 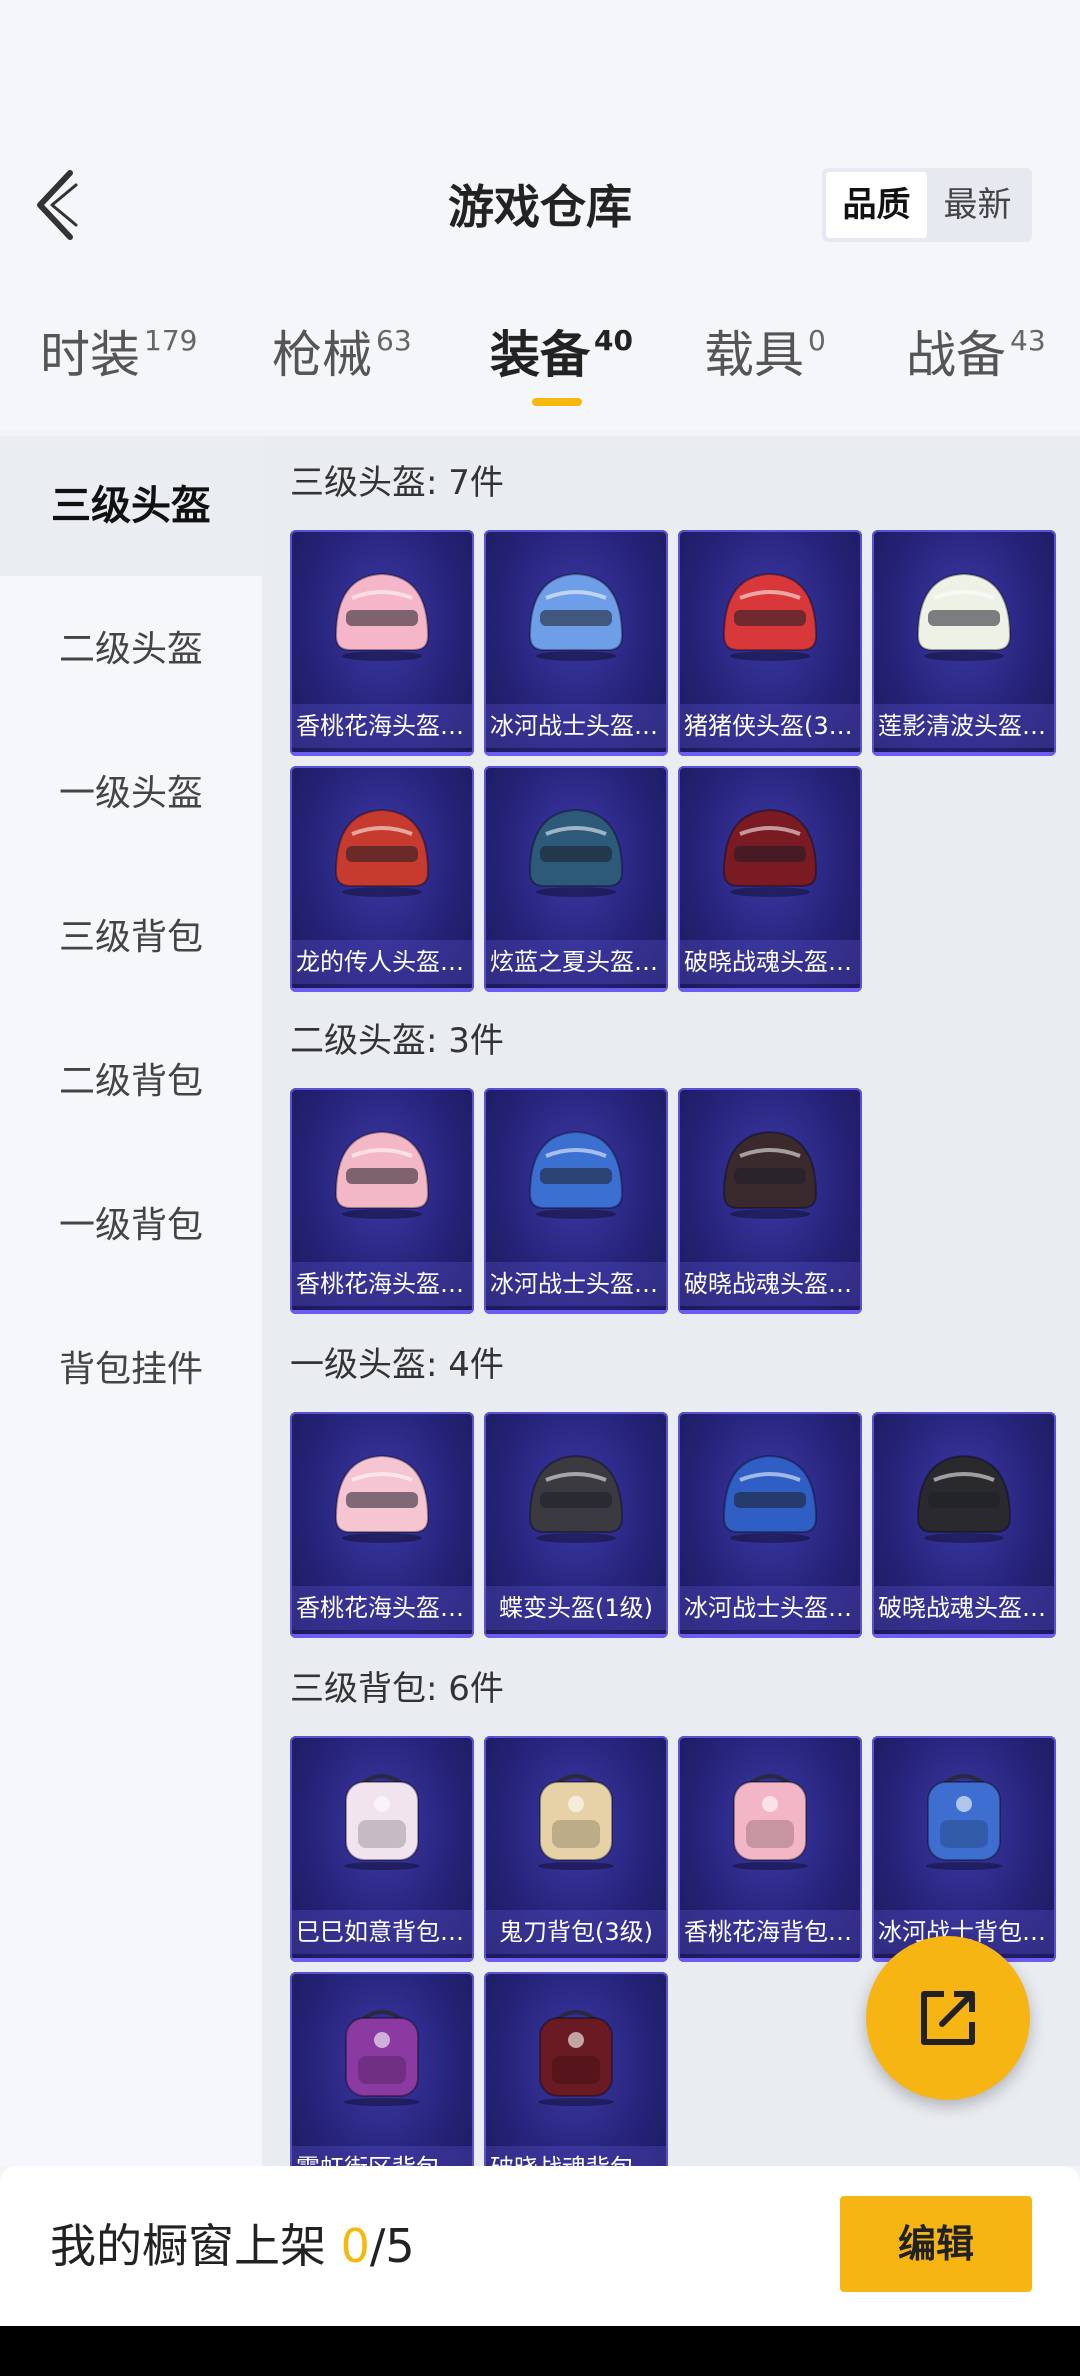 What do you see at coordinates (770, 1284) in the screenshot?
I see `item-name: 破晓战魂头盔(2级)` at bounding box center [770, 1284].